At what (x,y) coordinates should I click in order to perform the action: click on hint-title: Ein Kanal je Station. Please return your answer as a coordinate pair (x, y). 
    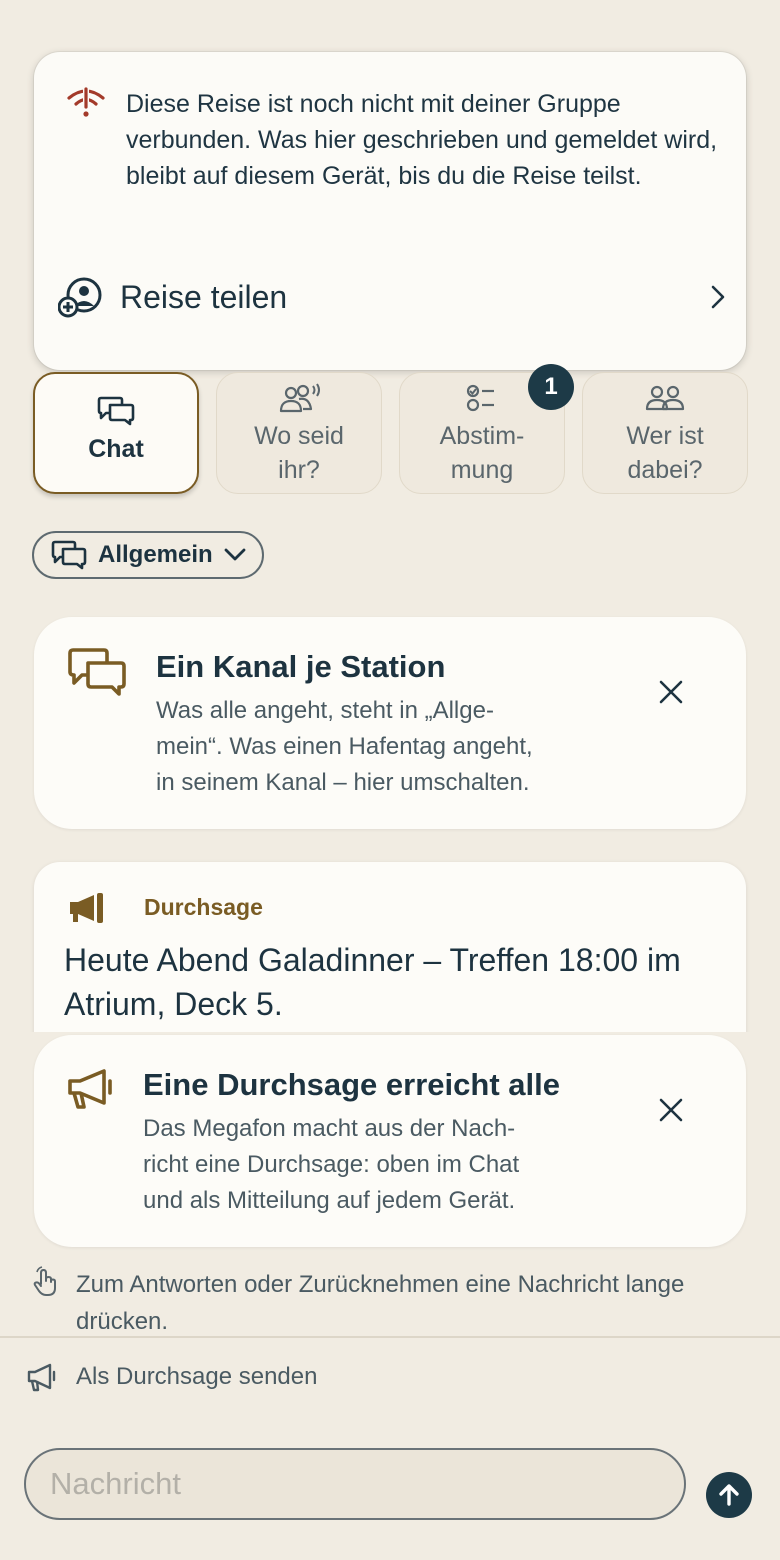
    Looking at the image, I should click on (301, 666).